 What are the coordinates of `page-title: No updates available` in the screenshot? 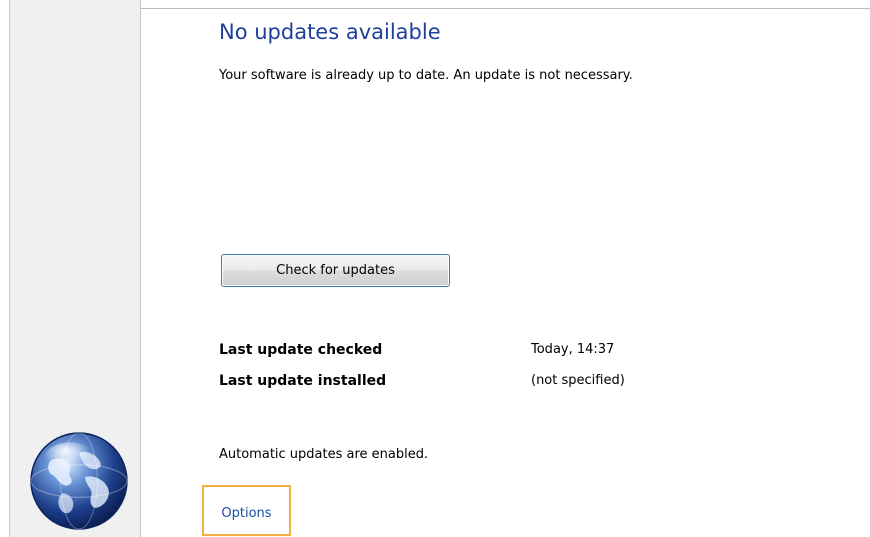 It's located at (330, 32).